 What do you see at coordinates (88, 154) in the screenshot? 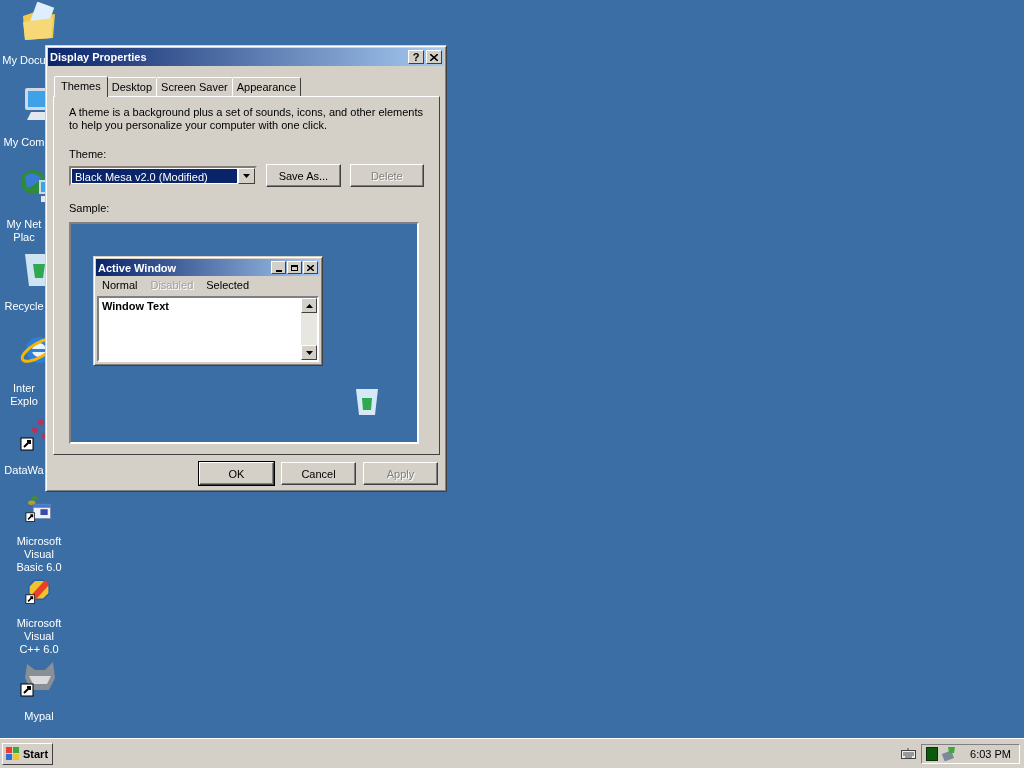
I see `theme-label: Theme:` at bounding box center [88, 154].